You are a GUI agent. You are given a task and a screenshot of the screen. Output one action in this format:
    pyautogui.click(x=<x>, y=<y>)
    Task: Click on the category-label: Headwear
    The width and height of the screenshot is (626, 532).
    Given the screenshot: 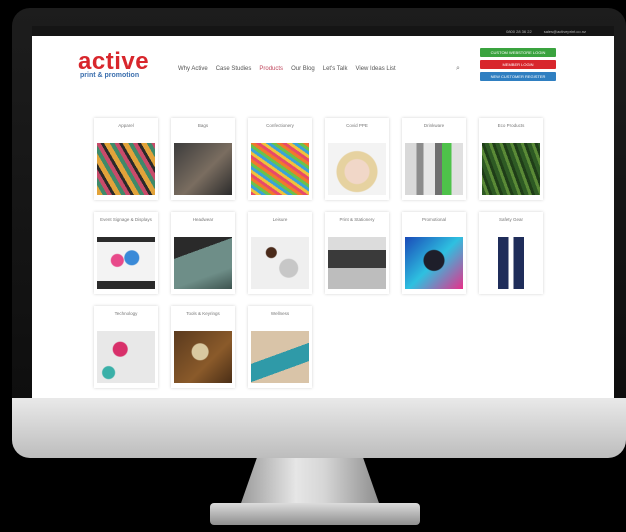 What is the action you would take?
    pyautogui.click(x=203, y=219)
    